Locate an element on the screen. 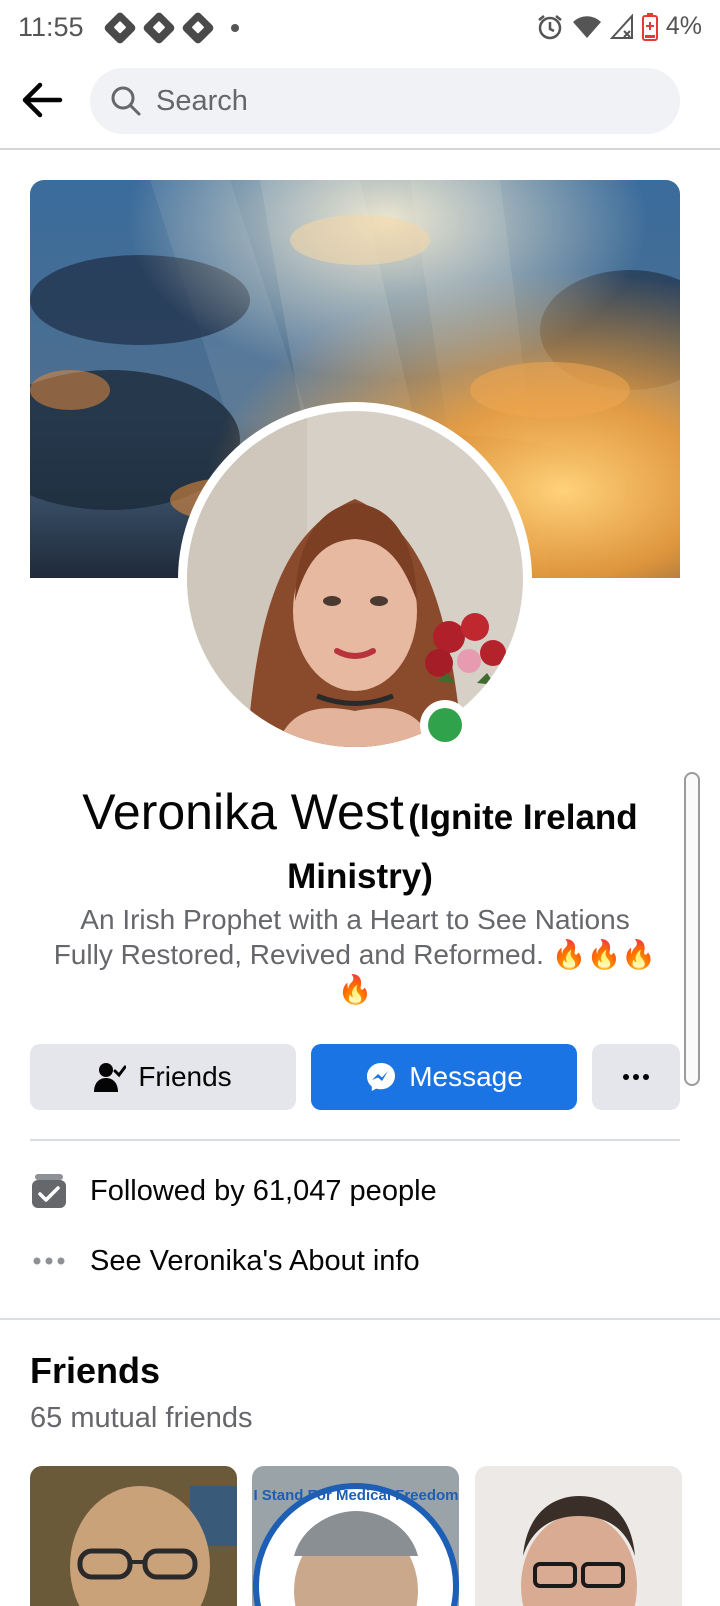 The image size is (720, 1606). notification-icons is located at coordinates (171, 28).